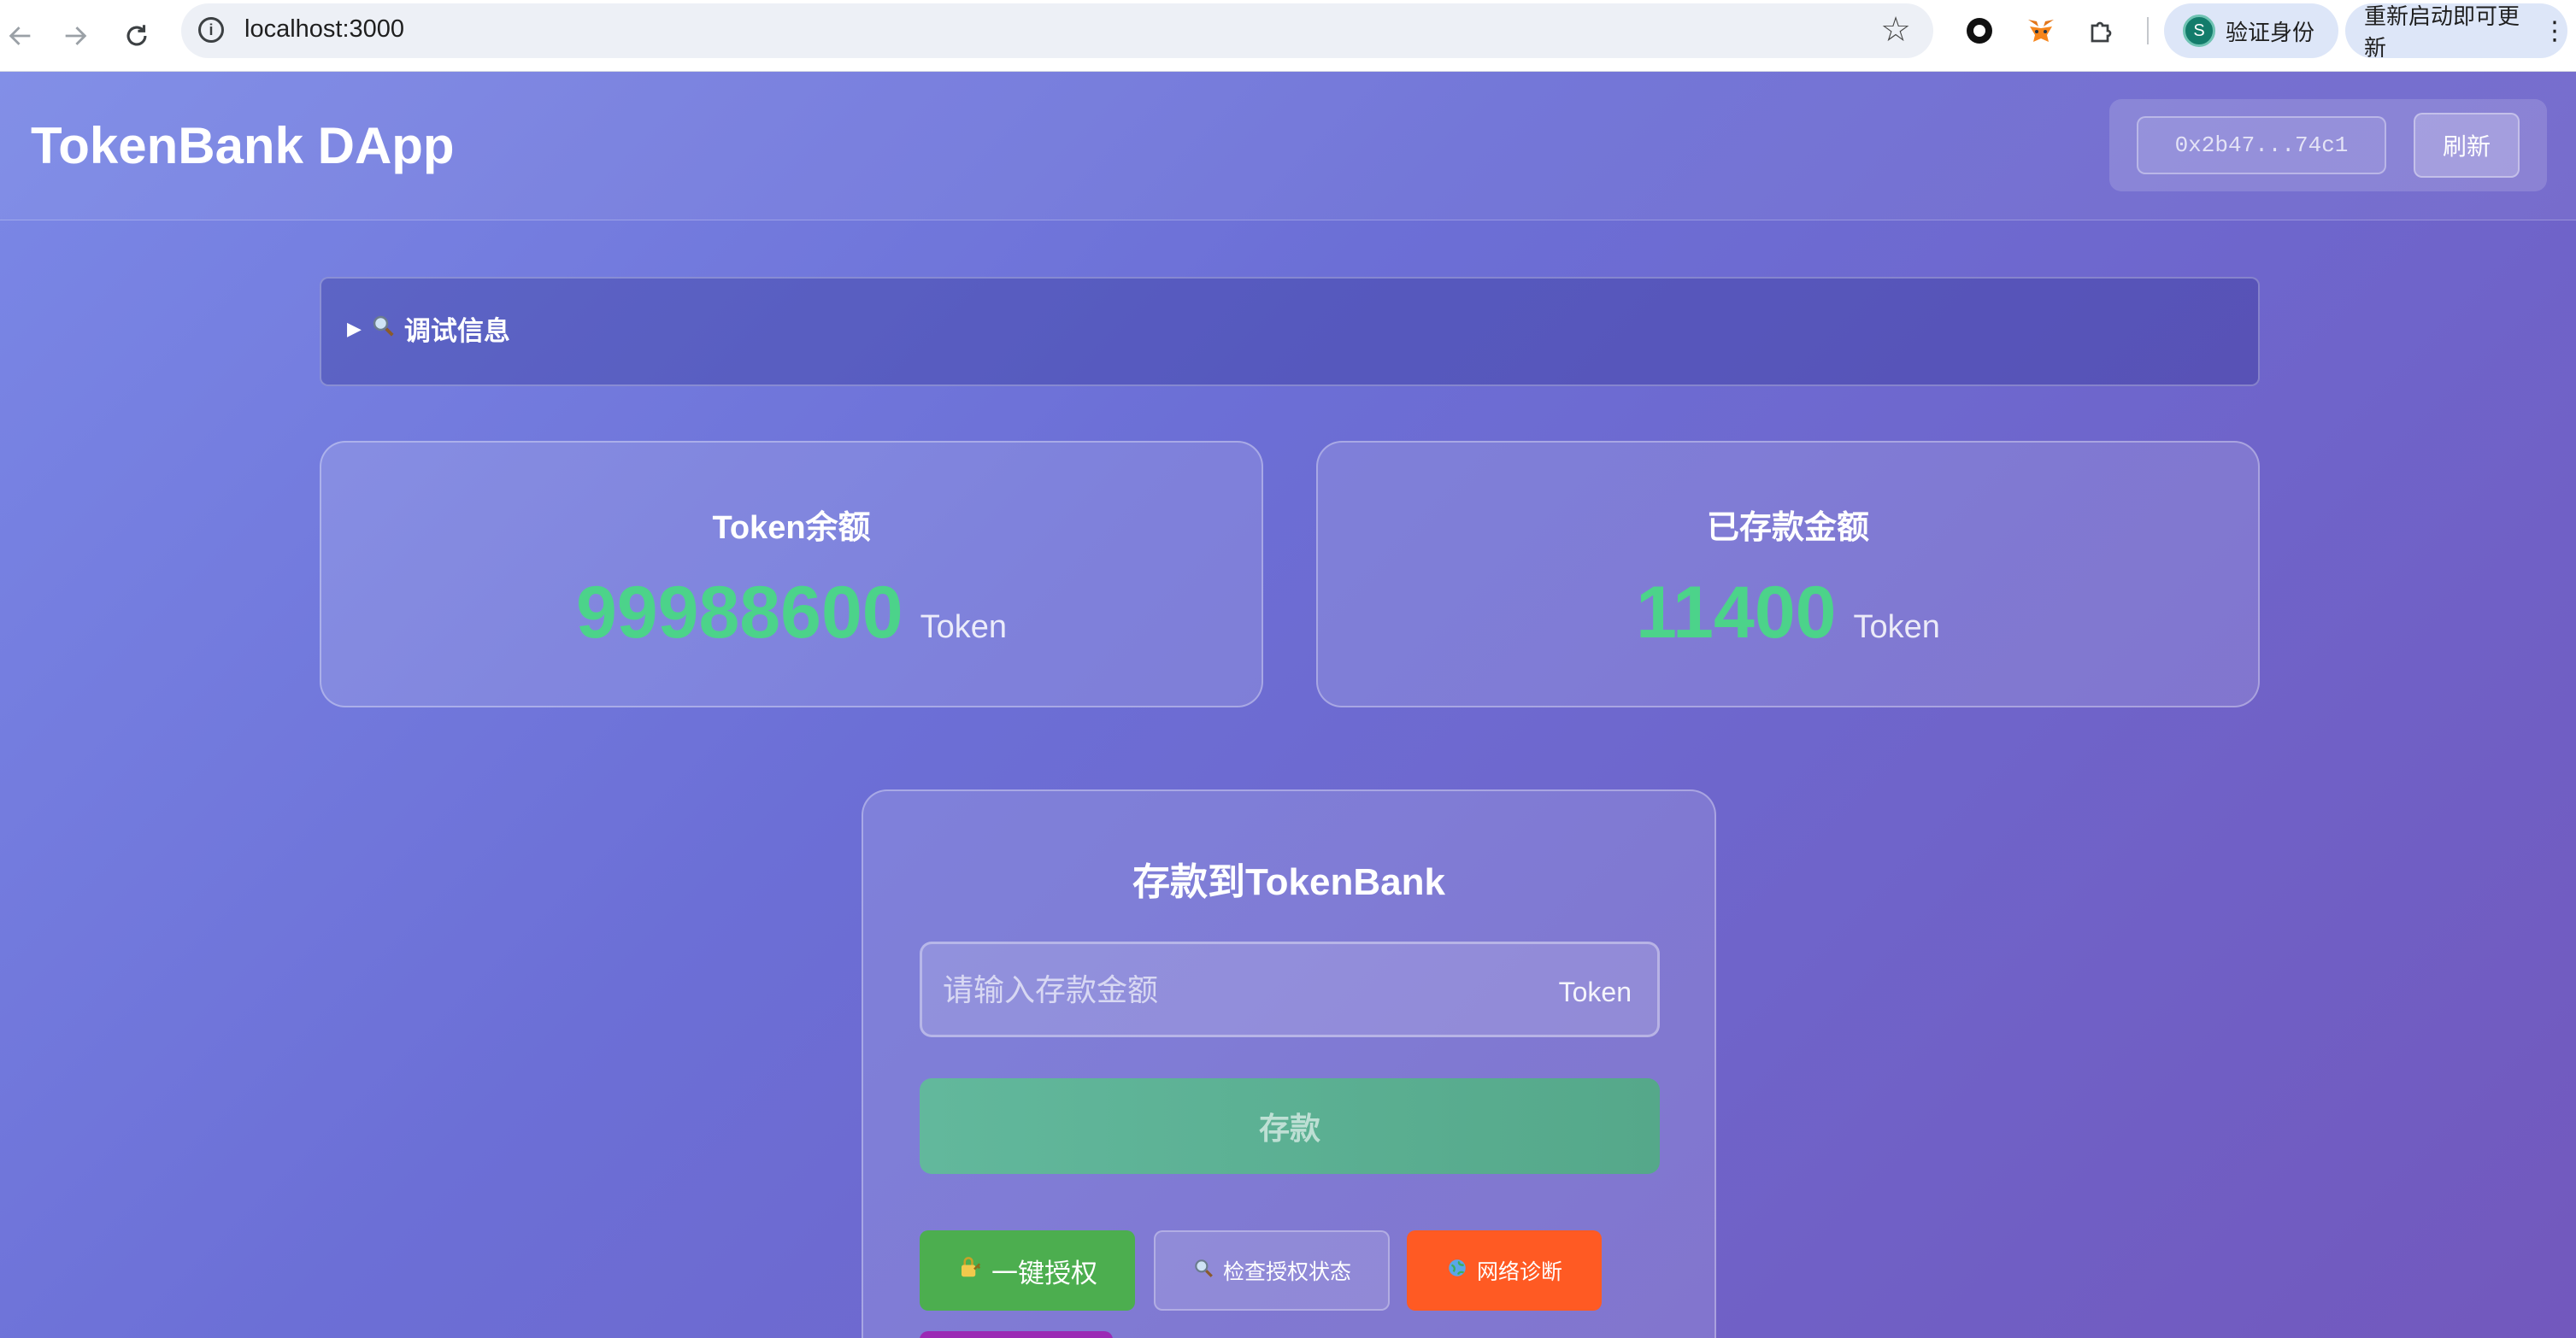 The width and height of the screenshot is (2576, 1338). Describe the element at coordinates (1457, 1271) in the screenshot. I see `globe-icon` at that location.